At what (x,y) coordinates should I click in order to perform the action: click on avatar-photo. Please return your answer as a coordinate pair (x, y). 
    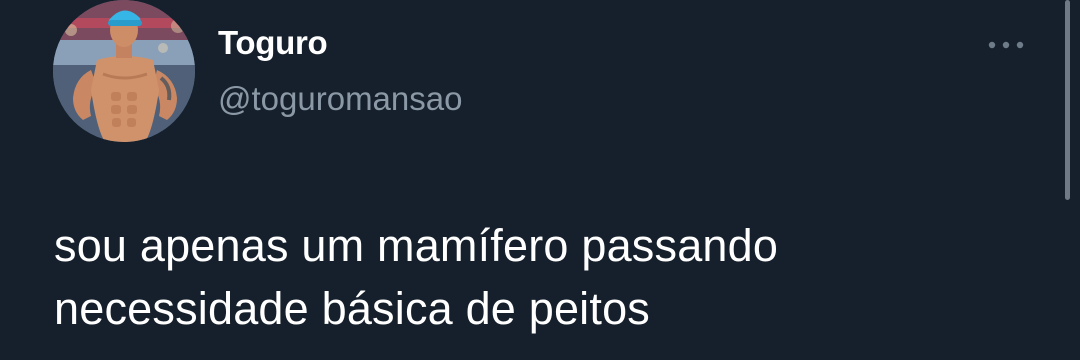
    Looking at the image, I should click on (124, 71).